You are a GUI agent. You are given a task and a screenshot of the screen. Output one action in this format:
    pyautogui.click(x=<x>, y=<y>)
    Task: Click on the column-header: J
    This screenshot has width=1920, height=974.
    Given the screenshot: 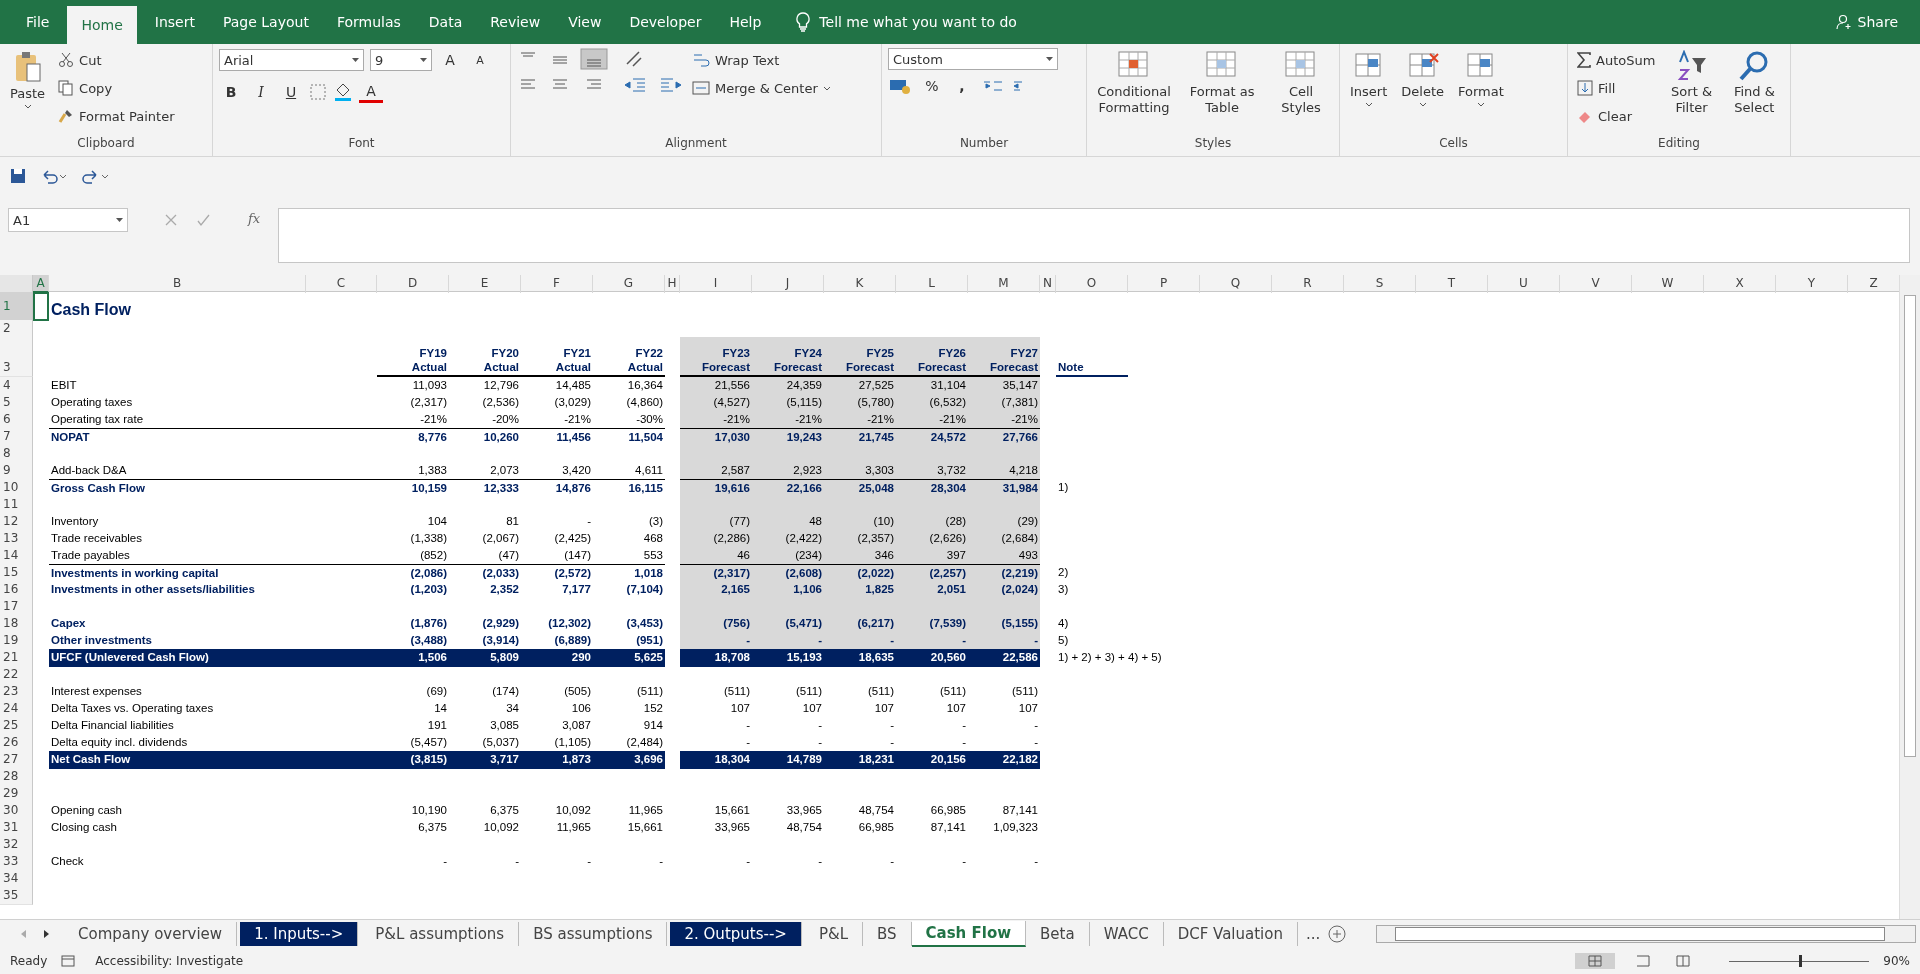 What is the action you would take?
    pyautogui.click(x=788, y=283)
    